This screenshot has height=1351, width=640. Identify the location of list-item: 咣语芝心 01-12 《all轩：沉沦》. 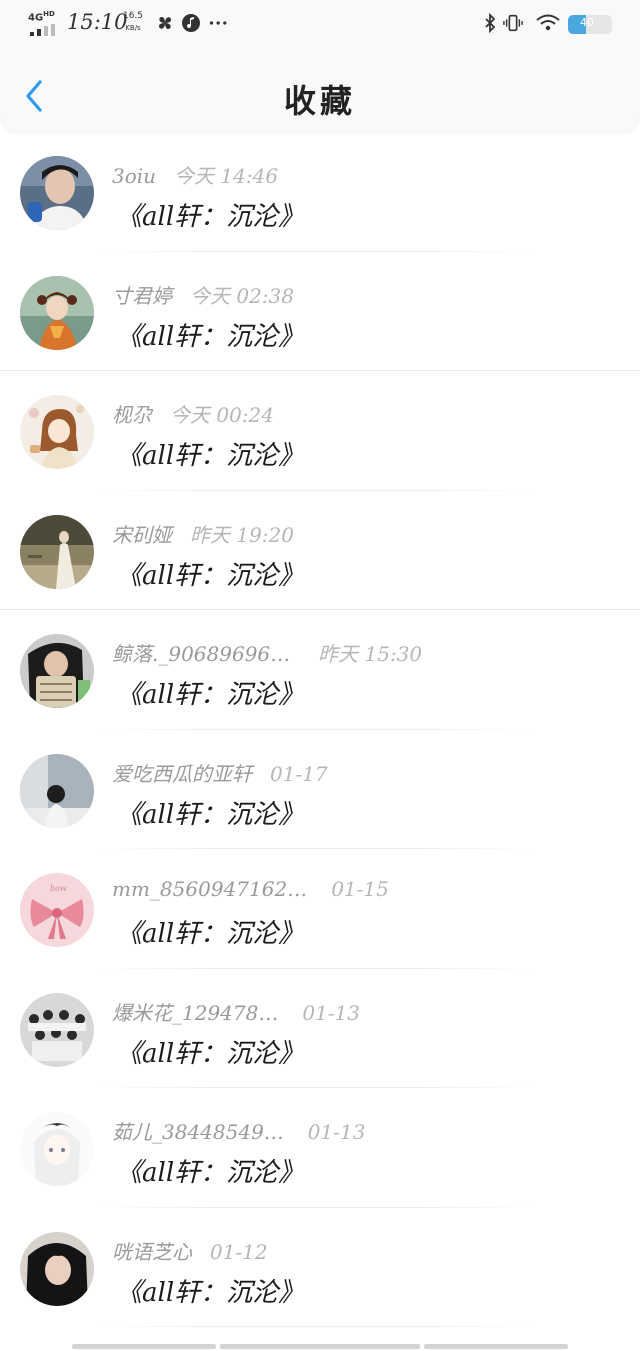
(320, 1267).